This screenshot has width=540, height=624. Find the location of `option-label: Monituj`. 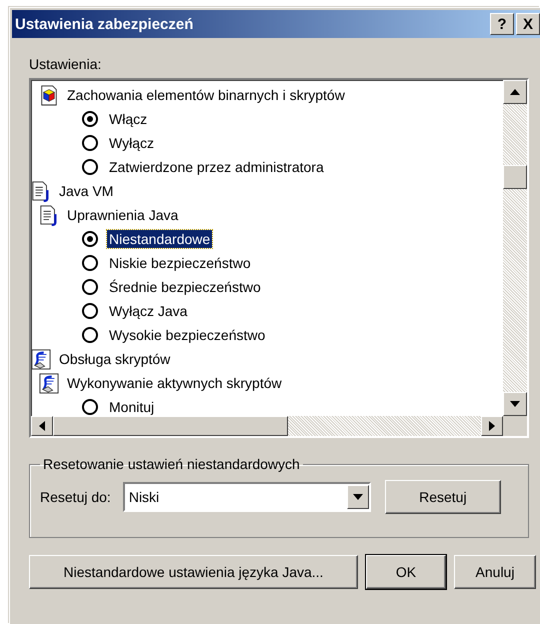

option-label: Monituj is located at coordinates (131, 407).